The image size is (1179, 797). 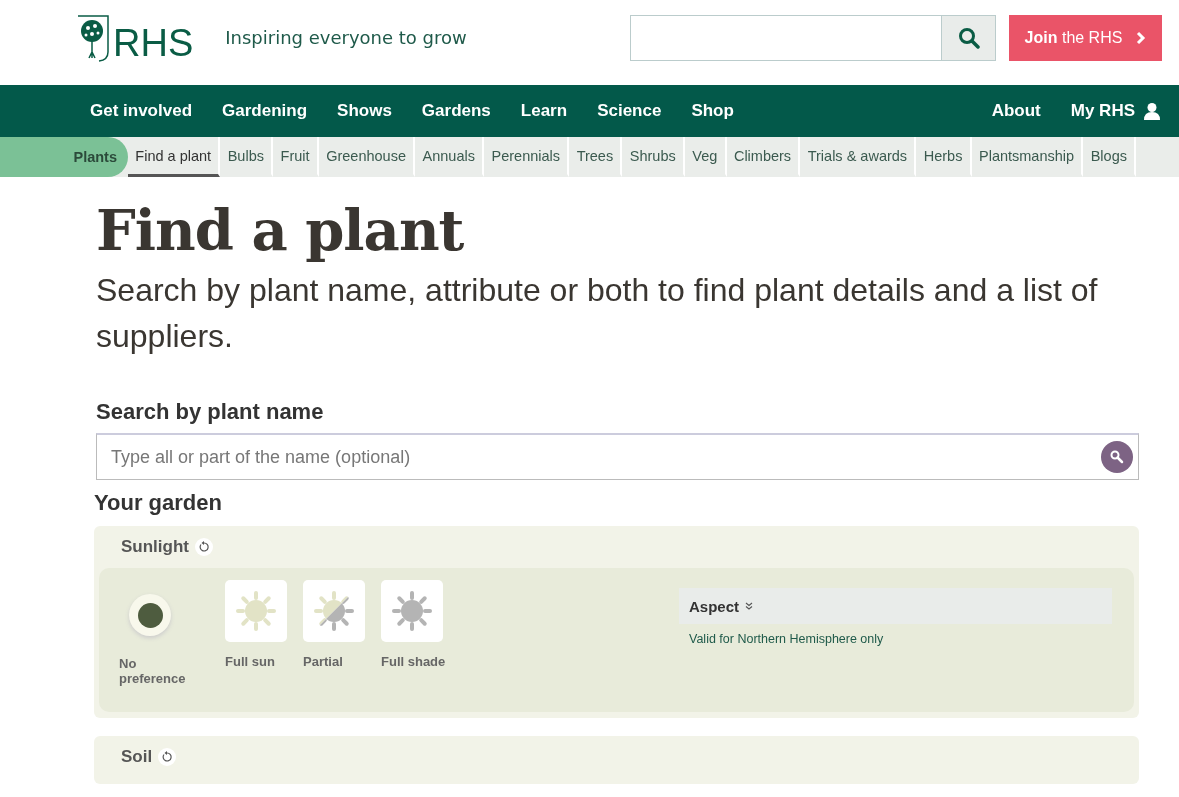 I want to click on option-label: Partial, so click(x=323, y=661).